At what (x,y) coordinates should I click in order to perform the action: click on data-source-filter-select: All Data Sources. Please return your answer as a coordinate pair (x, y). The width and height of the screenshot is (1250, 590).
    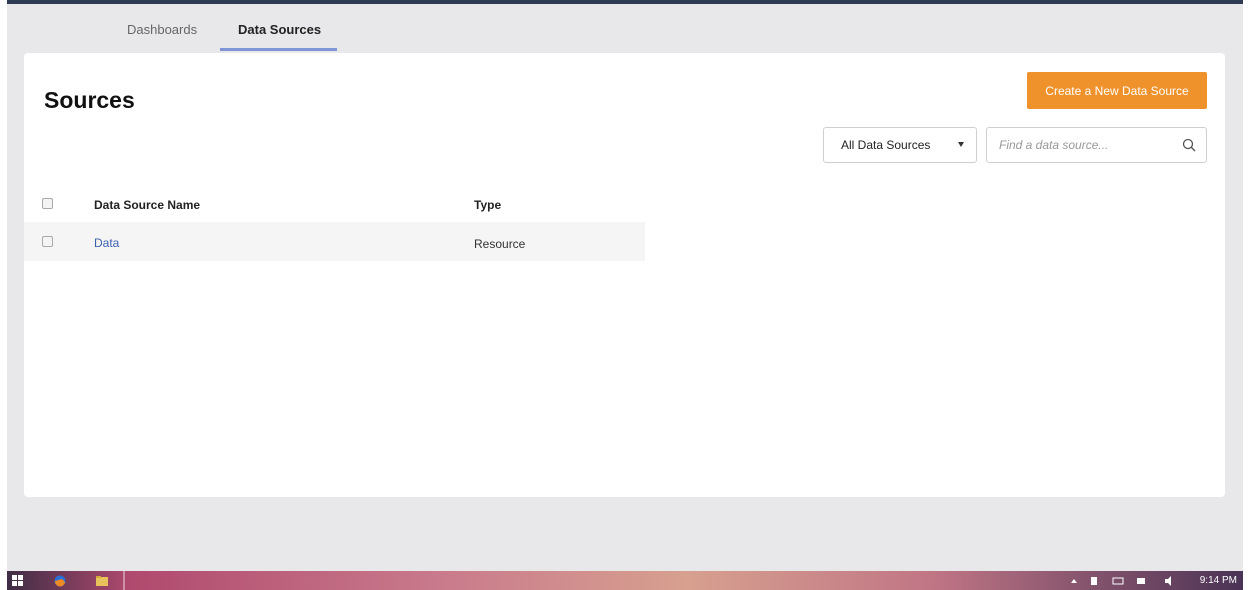
    Looking at the image, I should click on (900, 145).